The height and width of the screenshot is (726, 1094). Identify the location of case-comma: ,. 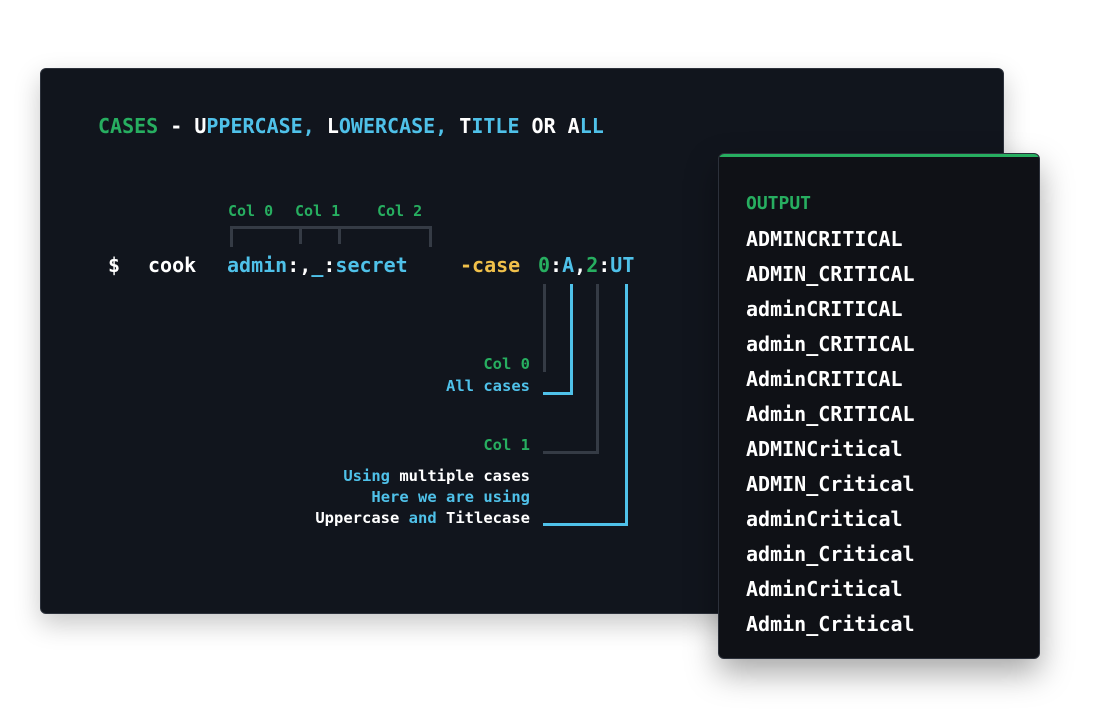
(580, 265).